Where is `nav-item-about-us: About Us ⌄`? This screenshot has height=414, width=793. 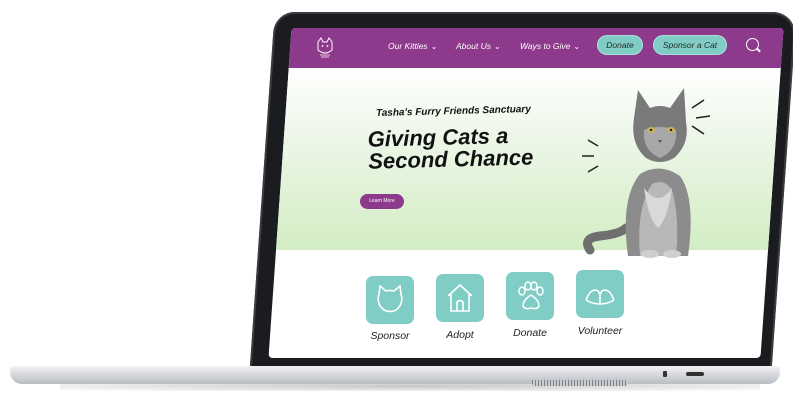
nav-item-about-us: About Us ⌄ is located at coordinates (478, 46).